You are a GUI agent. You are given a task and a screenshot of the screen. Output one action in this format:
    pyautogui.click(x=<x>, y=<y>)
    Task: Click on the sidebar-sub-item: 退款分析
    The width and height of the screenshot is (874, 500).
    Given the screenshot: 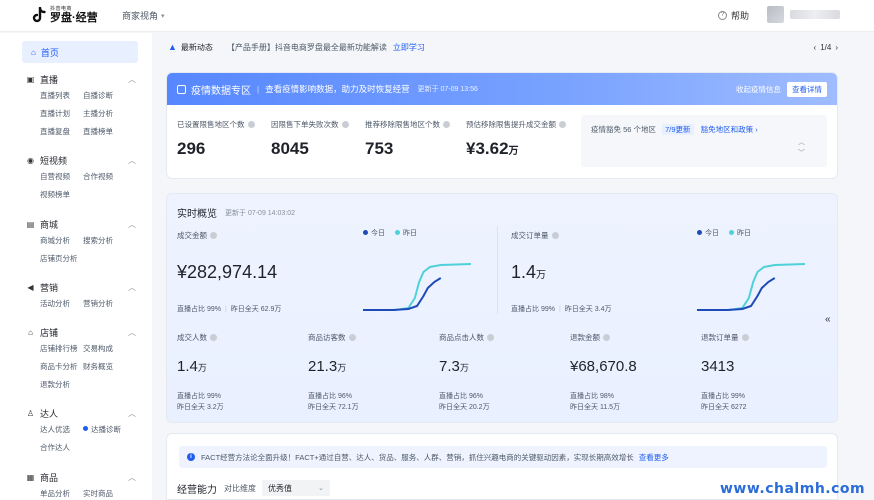 What is the action you would take?
    pyautogui.click(x=61, y=385)
    